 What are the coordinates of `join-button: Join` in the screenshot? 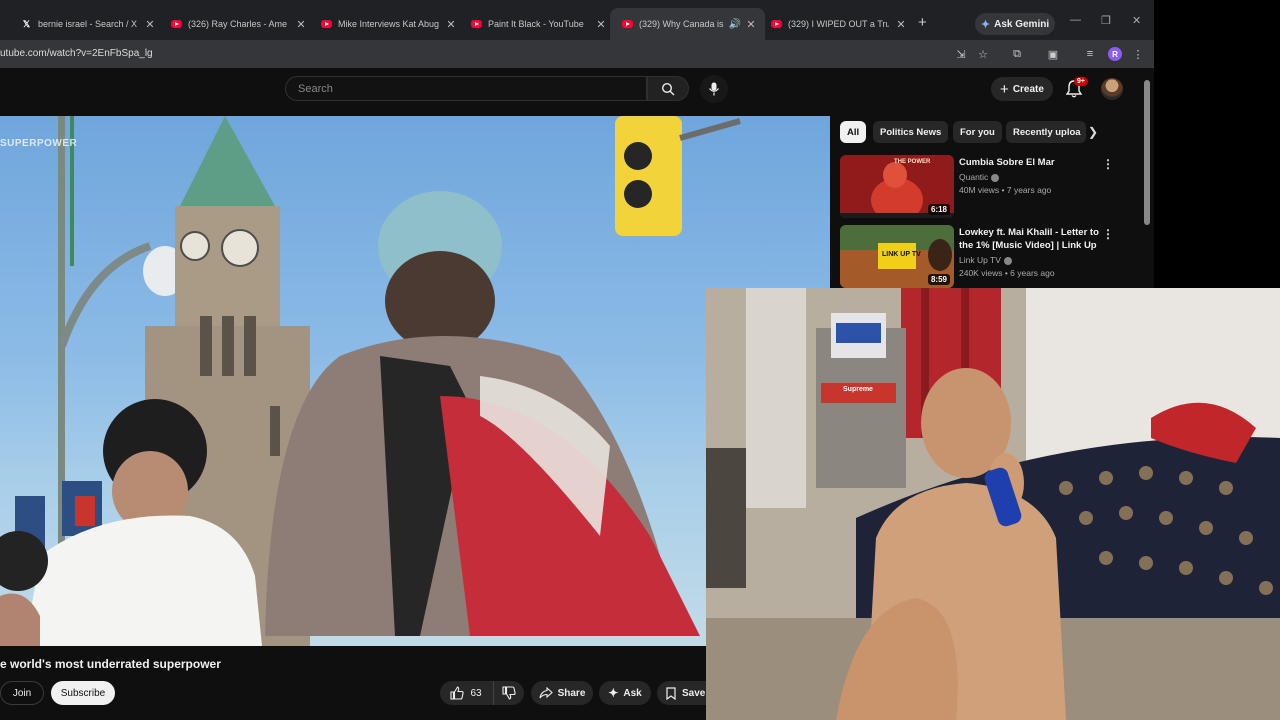 It's located at (22, 693).